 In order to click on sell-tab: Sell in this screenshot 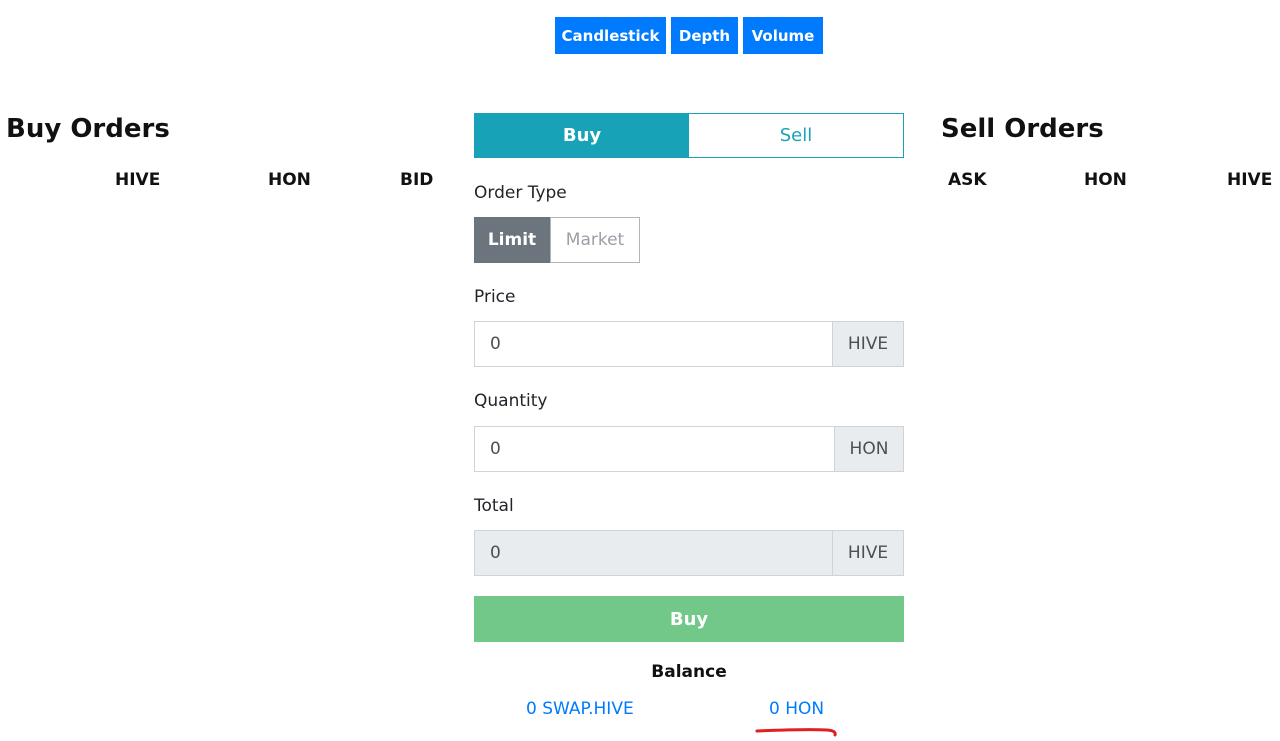, I will do `click(796, 135)`.